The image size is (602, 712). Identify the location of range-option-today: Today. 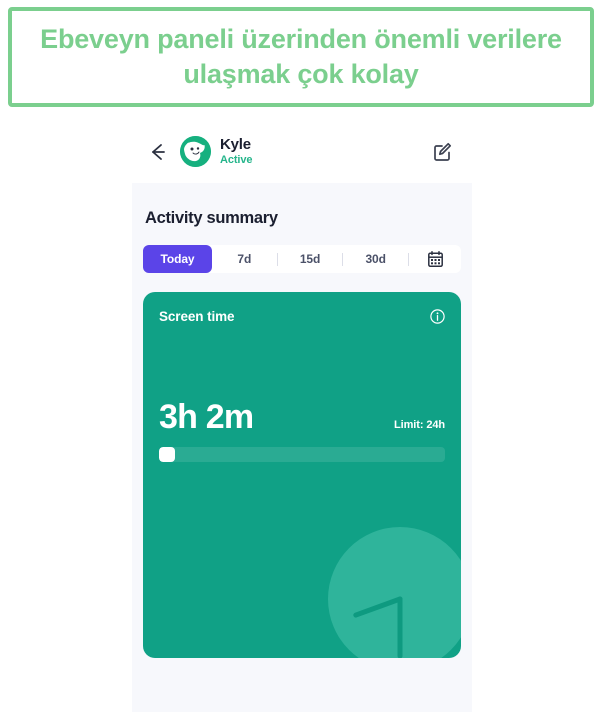
(177, 259).